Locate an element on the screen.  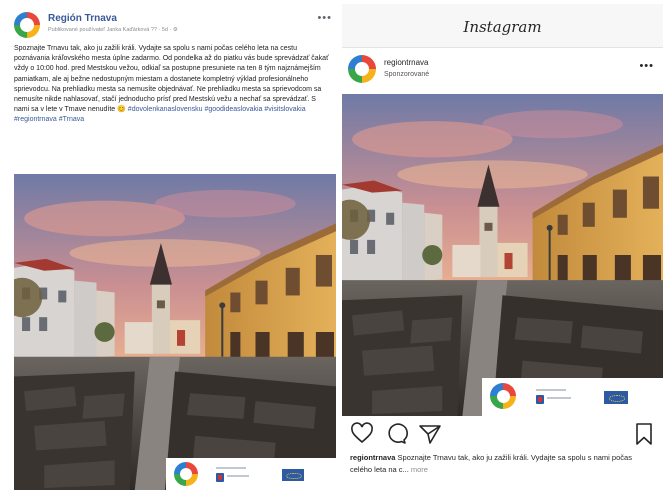
more-link: more is located at coordinates (419, 469).